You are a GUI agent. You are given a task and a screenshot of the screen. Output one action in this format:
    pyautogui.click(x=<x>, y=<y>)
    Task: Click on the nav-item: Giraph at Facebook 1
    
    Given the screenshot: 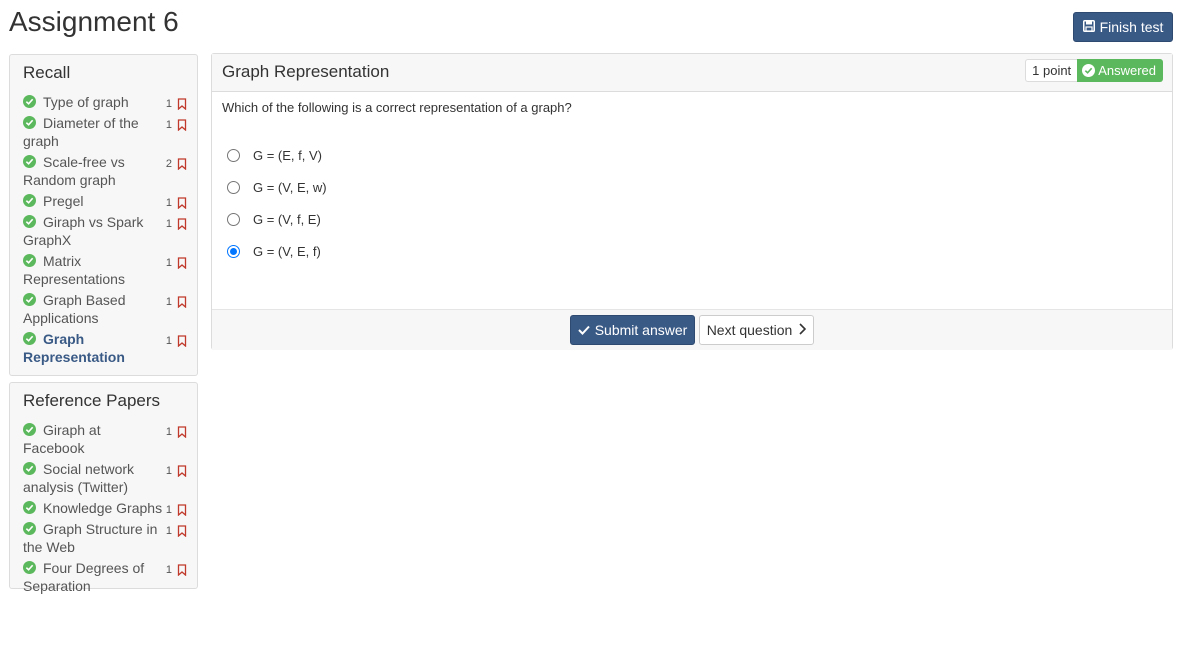 What is the action you would take?
    pyautogui.click(x=103, y=439)
    